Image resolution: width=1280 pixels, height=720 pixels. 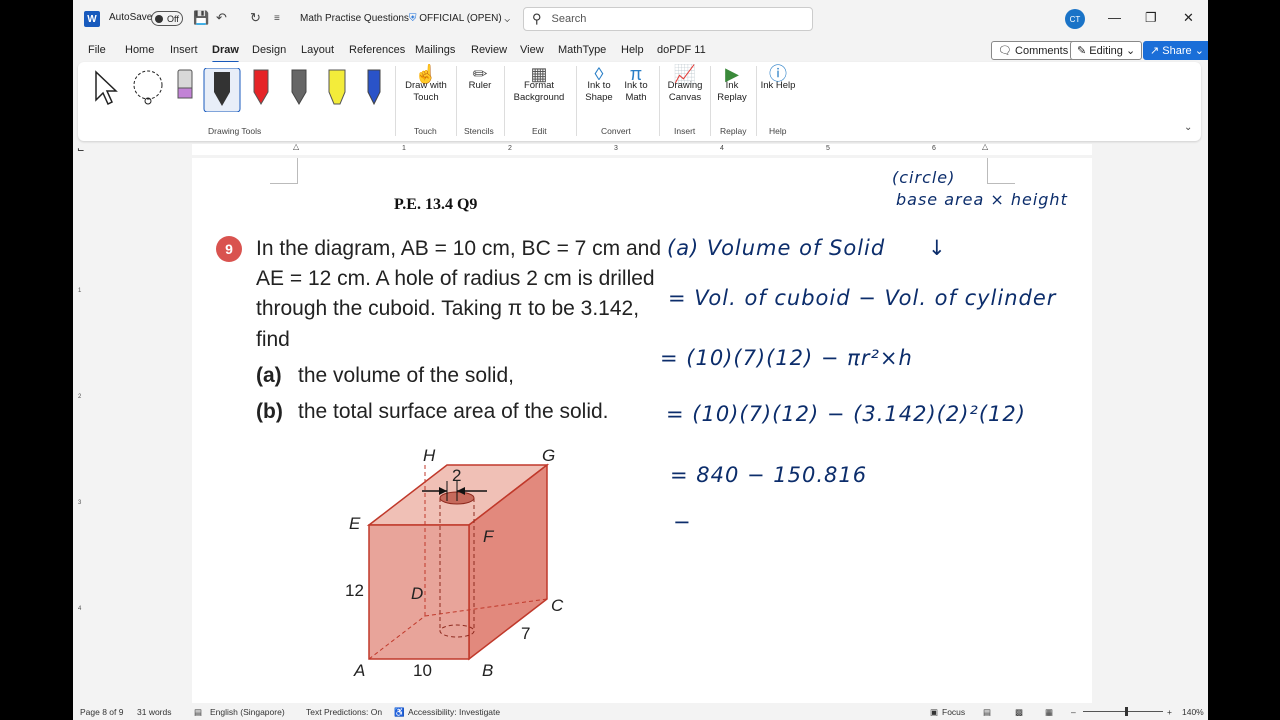 What do you see at coordinates (778, 85) in the screenshot?
I see `ink-help-label: Ink Help` at bounding box center [778, 85].